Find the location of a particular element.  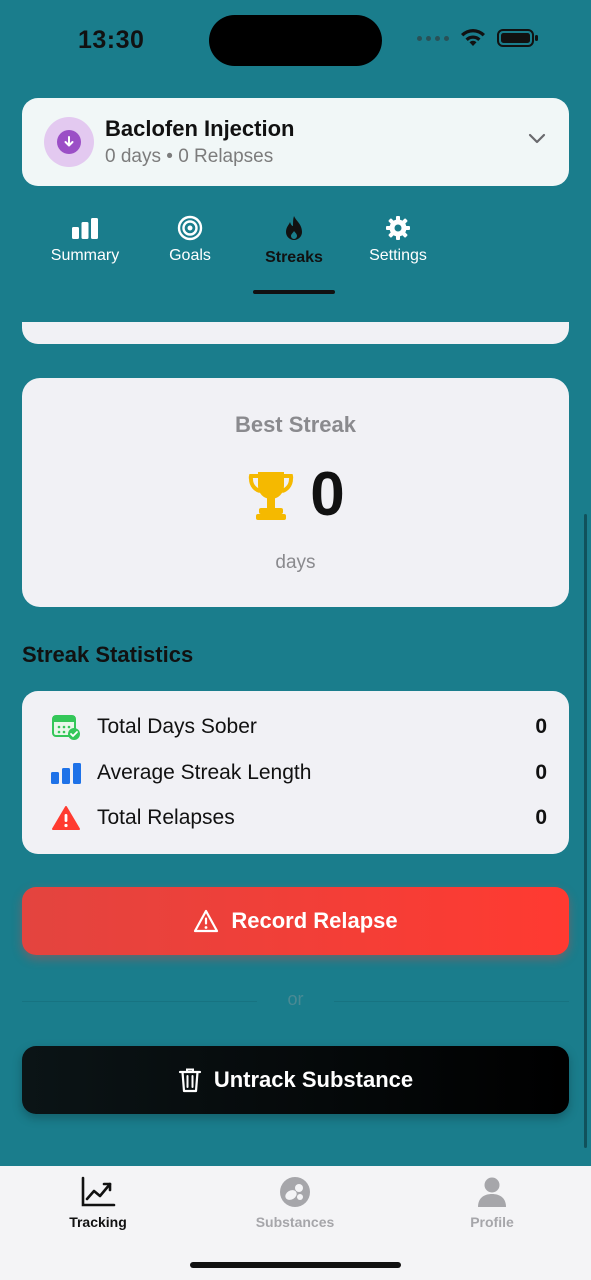

stat-label: Average Streak Length is located at coordinates (204, 772).